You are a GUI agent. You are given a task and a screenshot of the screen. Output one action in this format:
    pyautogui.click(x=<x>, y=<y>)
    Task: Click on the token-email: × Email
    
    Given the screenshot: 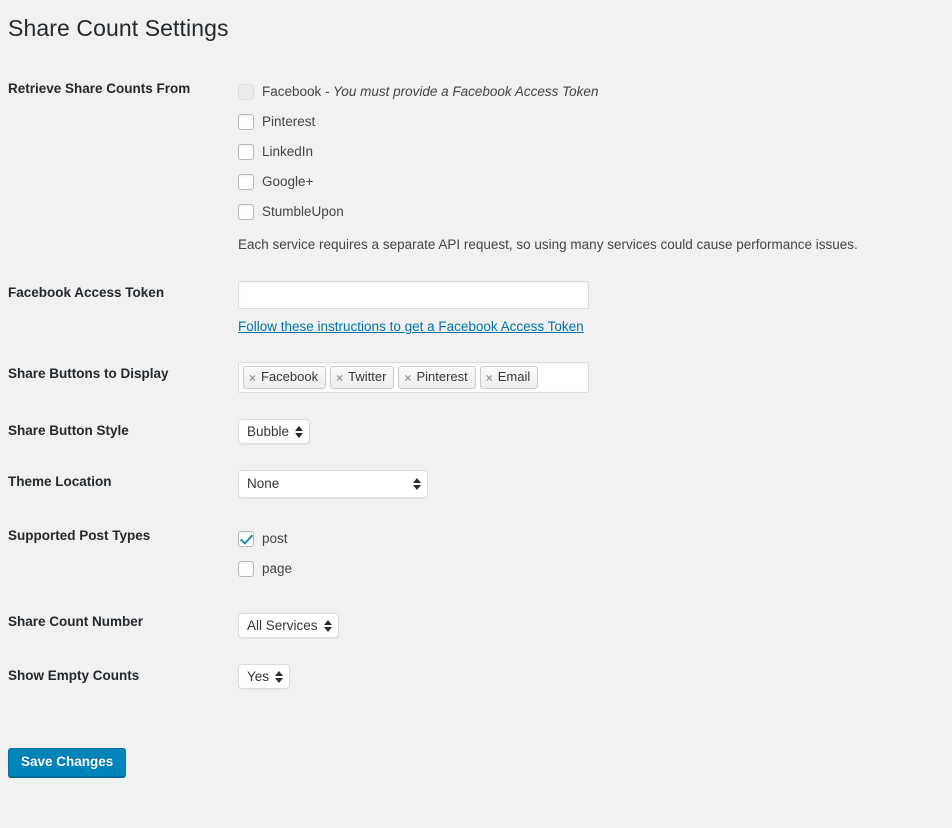 What is the action you would take?
    pyautogui.click(x=509, y=378)
    